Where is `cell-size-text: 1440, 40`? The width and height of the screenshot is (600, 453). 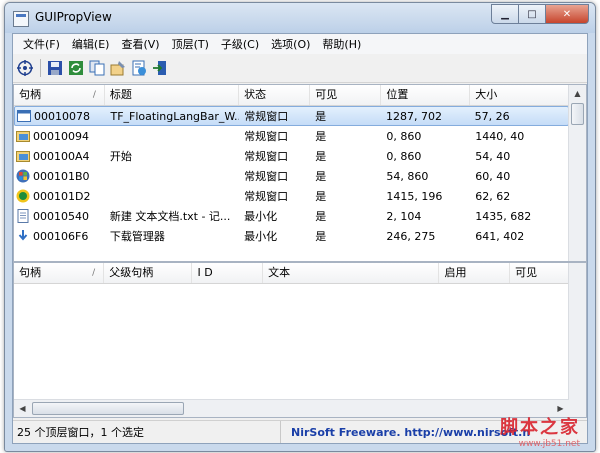
cell-size-text: 1440, 40 is located at coordinates (500, 136).